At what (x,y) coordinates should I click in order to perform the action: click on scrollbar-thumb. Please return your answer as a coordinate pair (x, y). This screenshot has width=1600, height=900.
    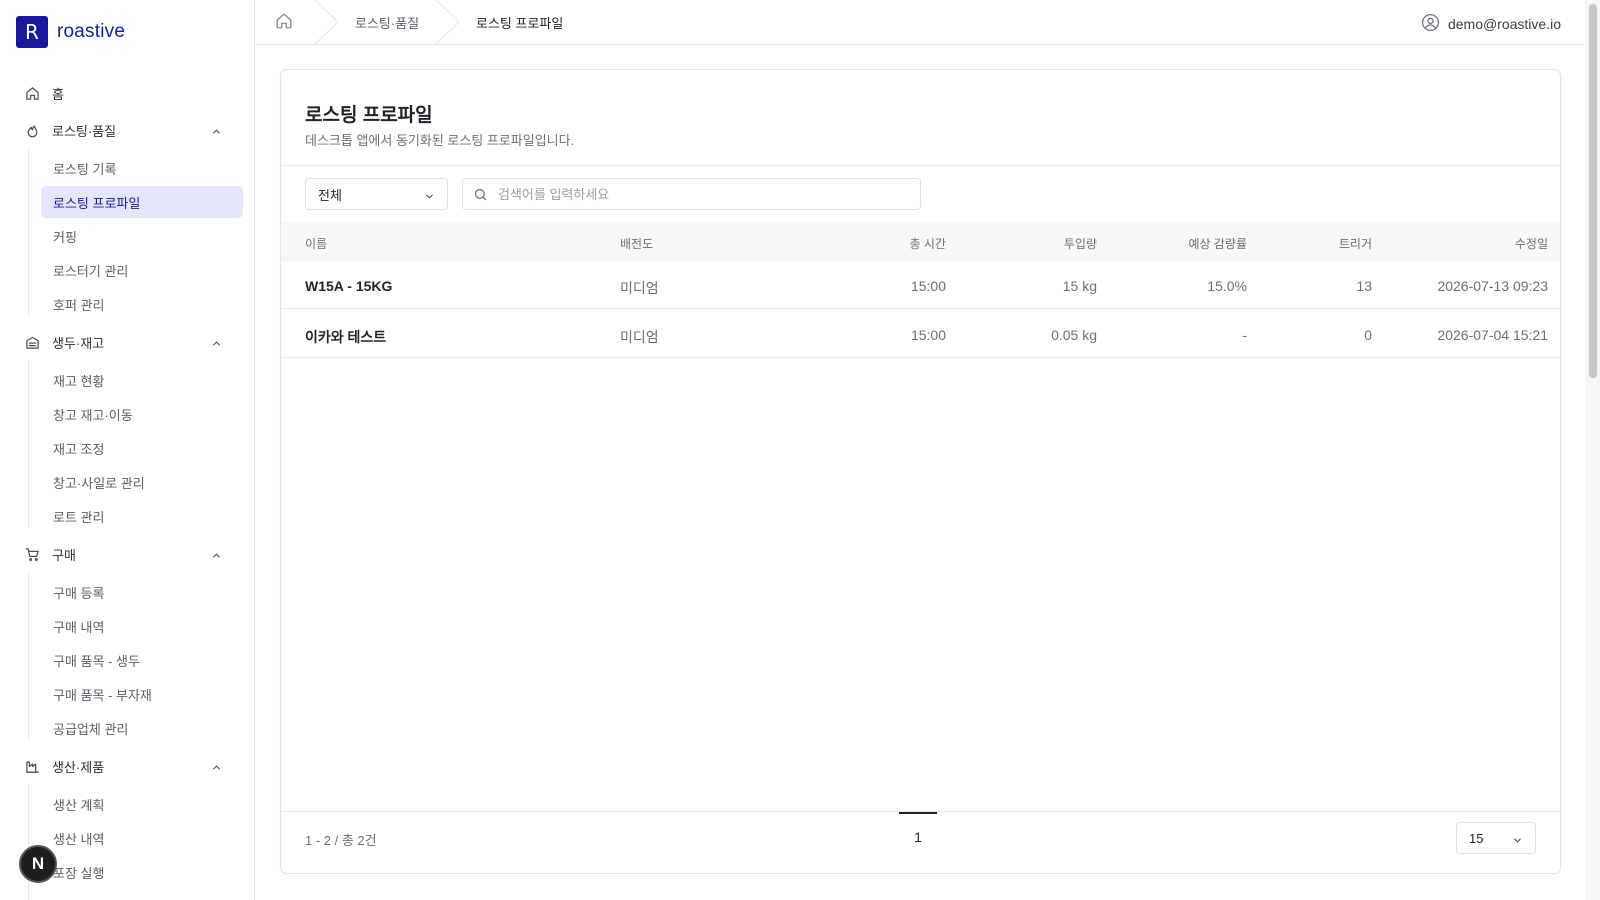
    Looking at the image, I should click on (1593, 191).